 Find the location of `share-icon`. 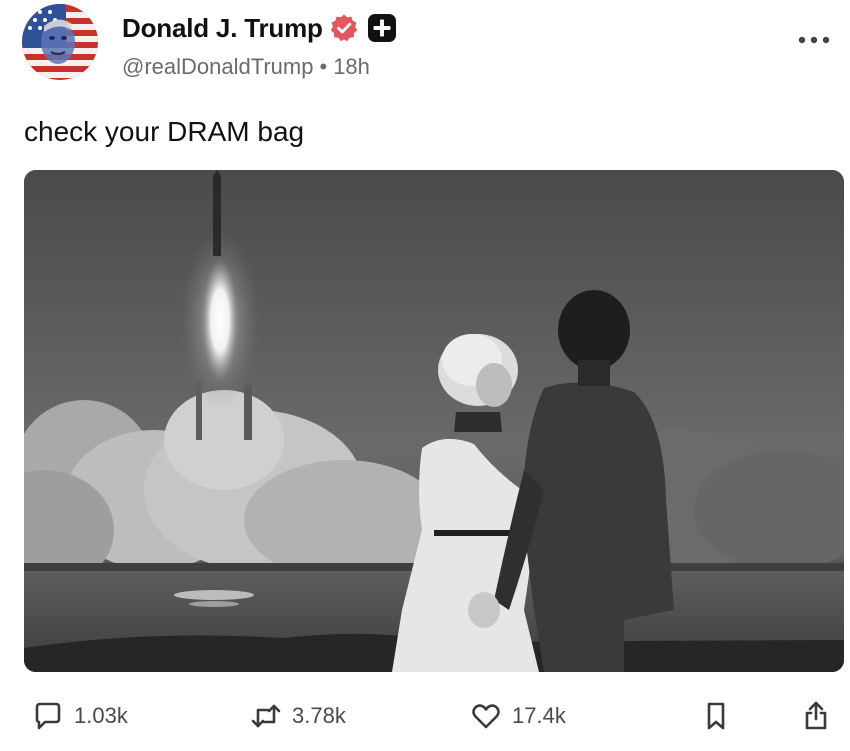

share-icon is located at coordinates (816, 716).